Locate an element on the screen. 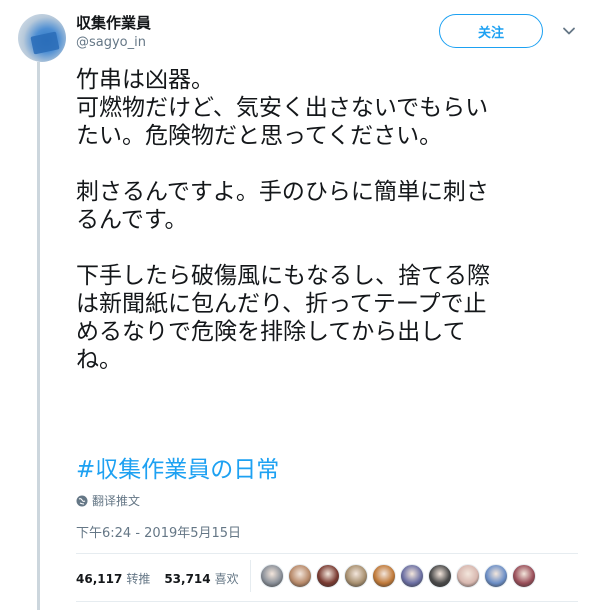  tweet-line: めるなりで危険を排除してから出して is located at coordinates (271, 332).